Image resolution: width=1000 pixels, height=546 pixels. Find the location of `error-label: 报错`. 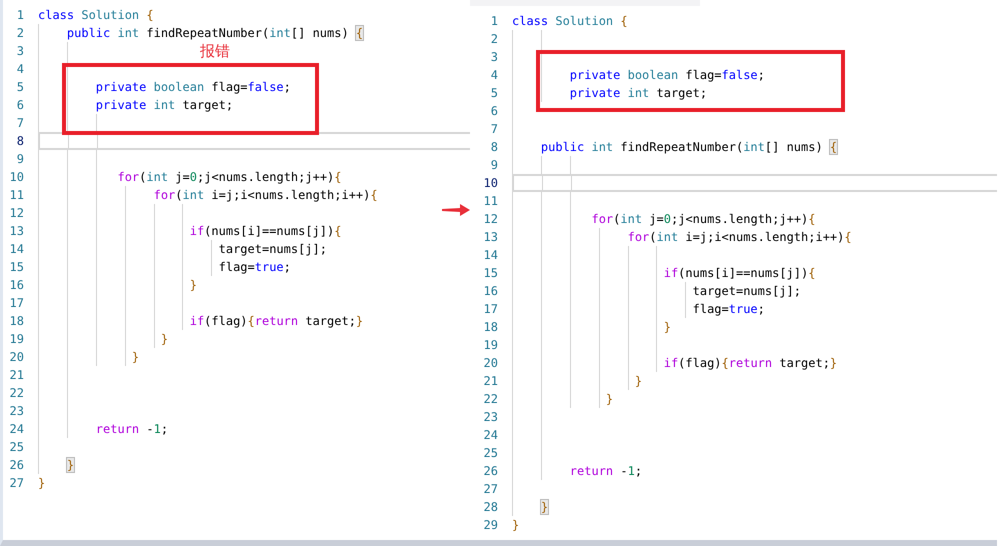

error-label: 报错 is located at coordinates (215, 51).